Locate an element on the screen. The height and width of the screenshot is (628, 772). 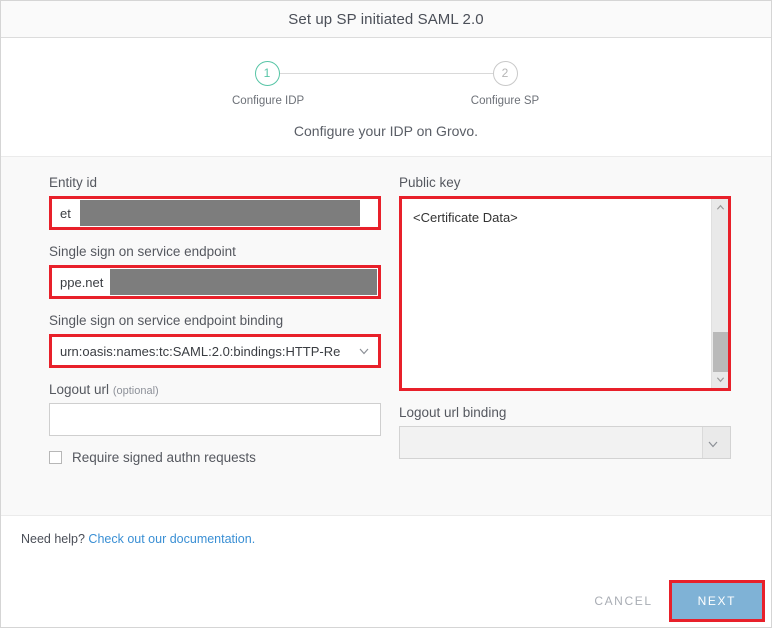
entity-id-highlight: et is located at coordinates (215, 213).